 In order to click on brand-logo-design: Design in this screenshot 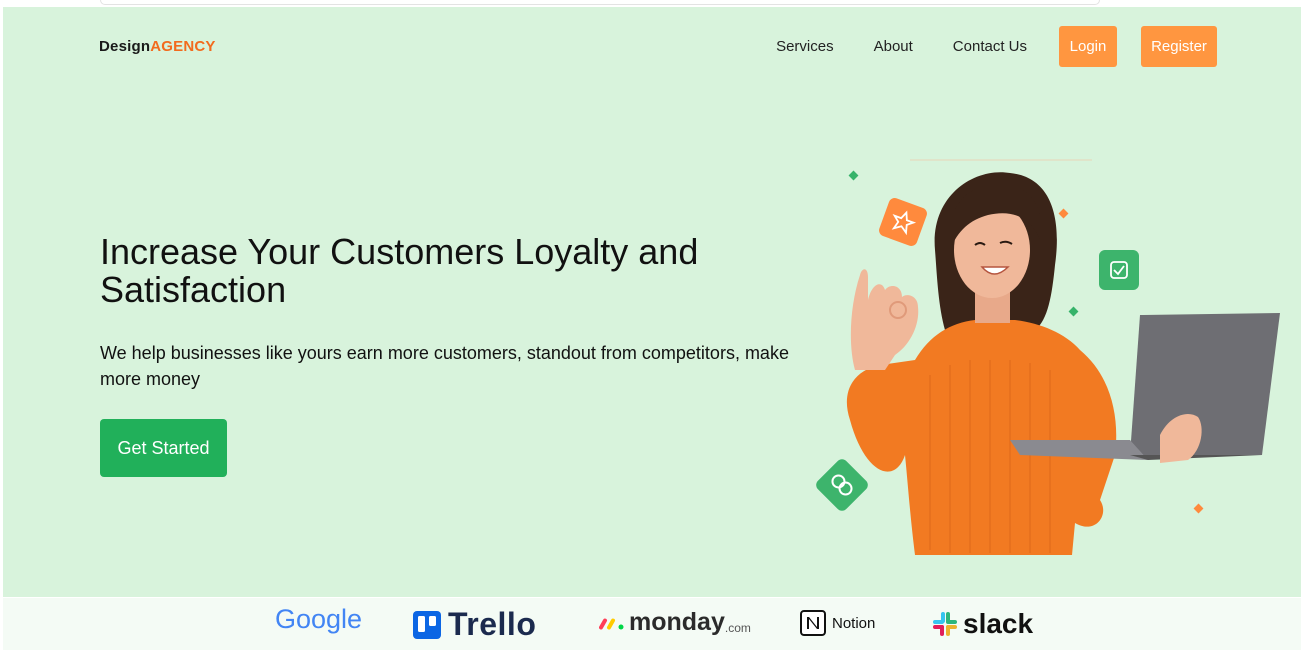, I will do `click(125, 46)`.